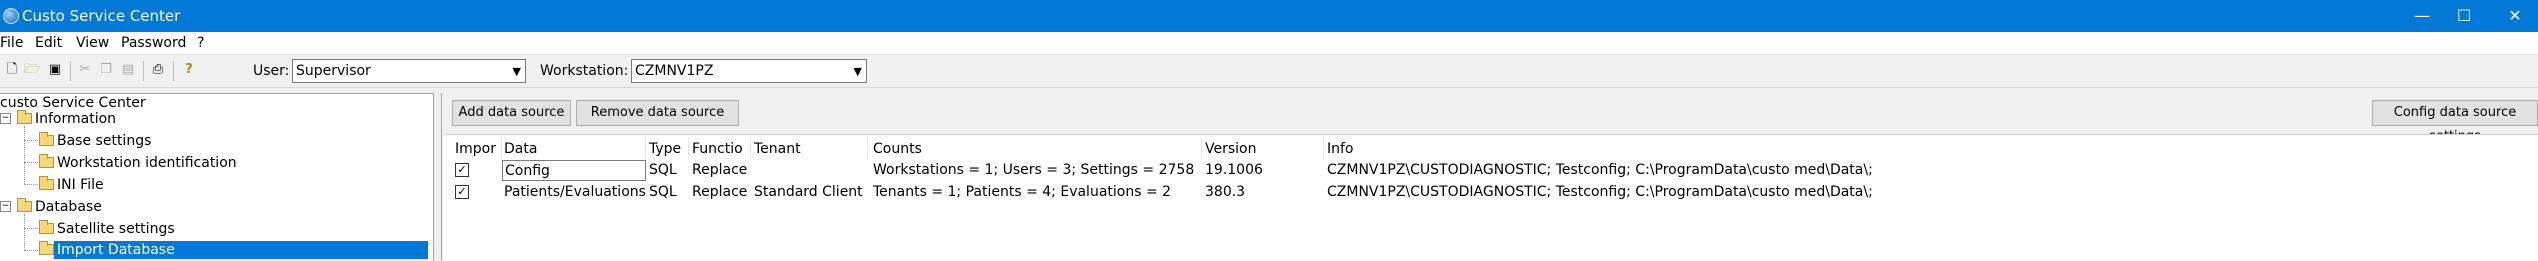 The height and width of the screenshot is (261, 2538). What do you see at coordinates (333, 71) in the screenshot?
I see `user-select-value: Supervisor` at bounding box center [333, 71].